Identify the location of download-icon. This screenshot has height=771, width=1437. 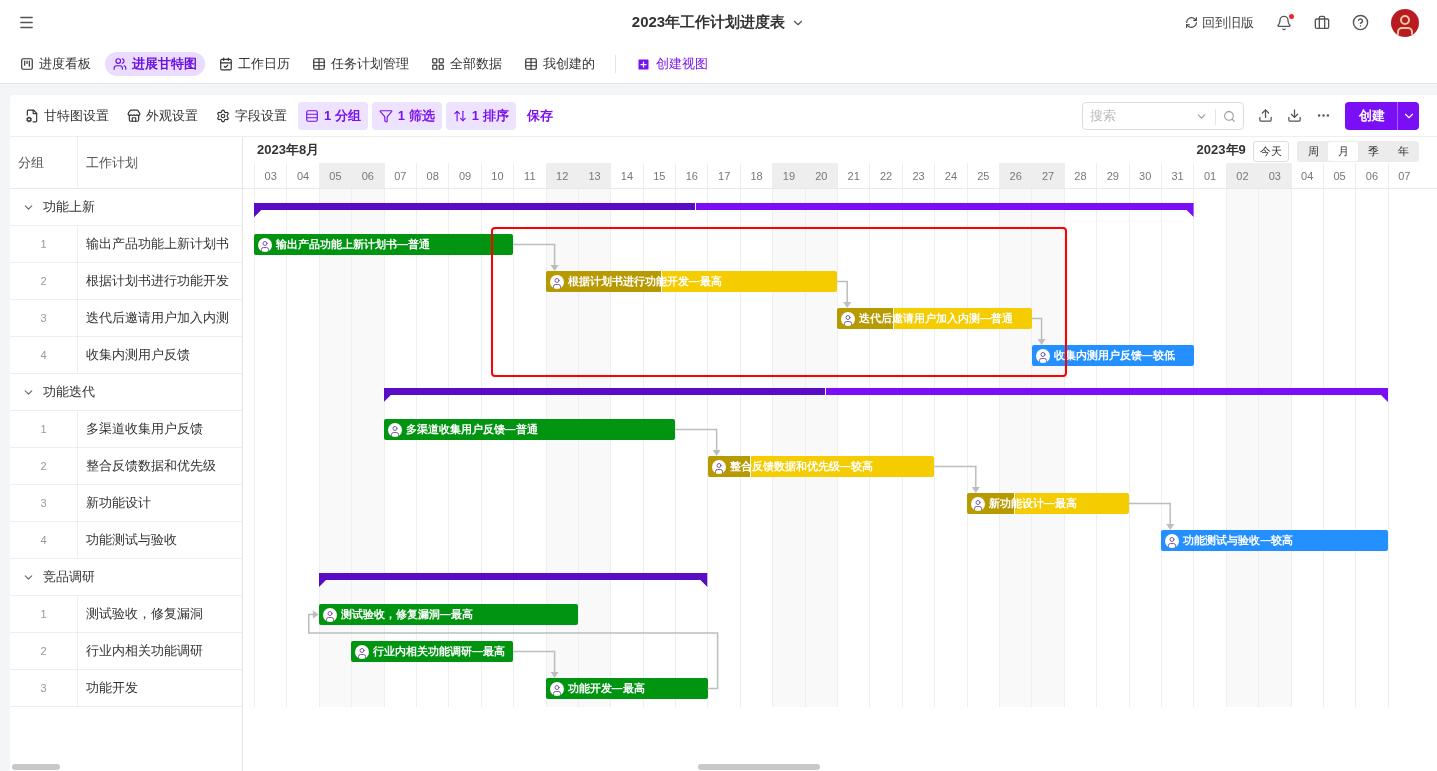
(1294, 115).